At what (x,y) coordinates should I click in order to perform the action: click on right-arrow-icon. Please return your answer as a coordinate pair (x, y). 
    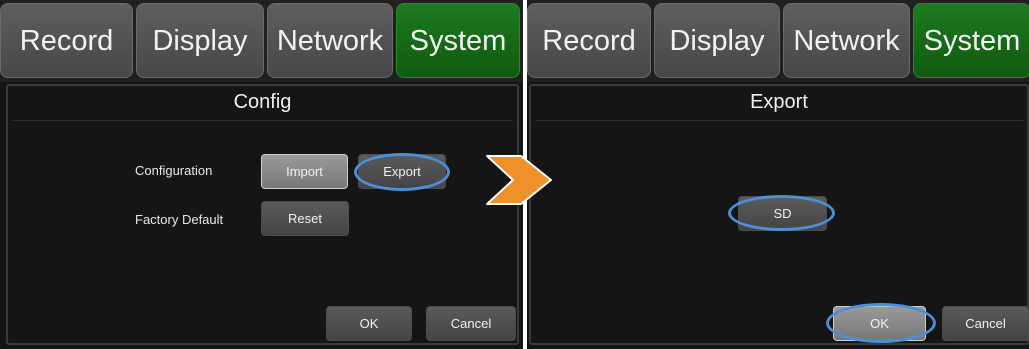
    Looking at the image, I should click on (519, 180).